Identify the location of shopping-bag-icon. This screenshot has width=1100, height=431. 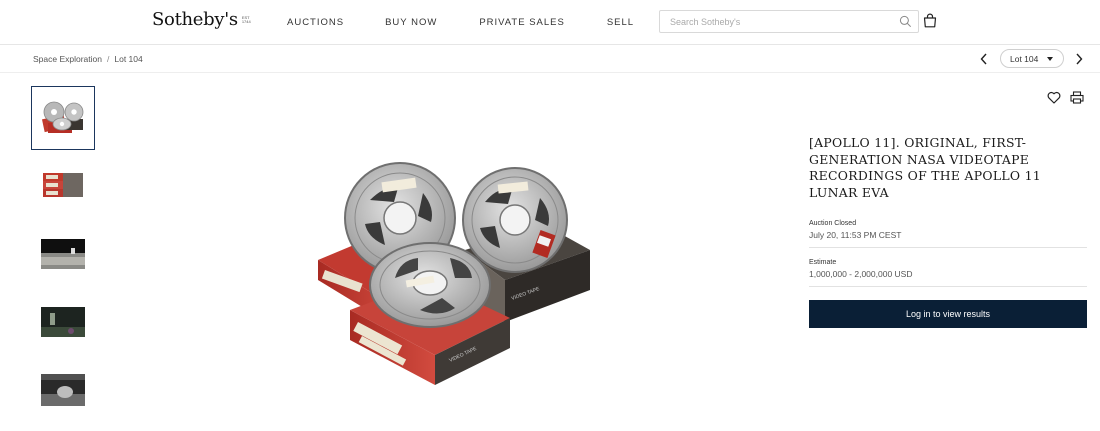
(930, 20).